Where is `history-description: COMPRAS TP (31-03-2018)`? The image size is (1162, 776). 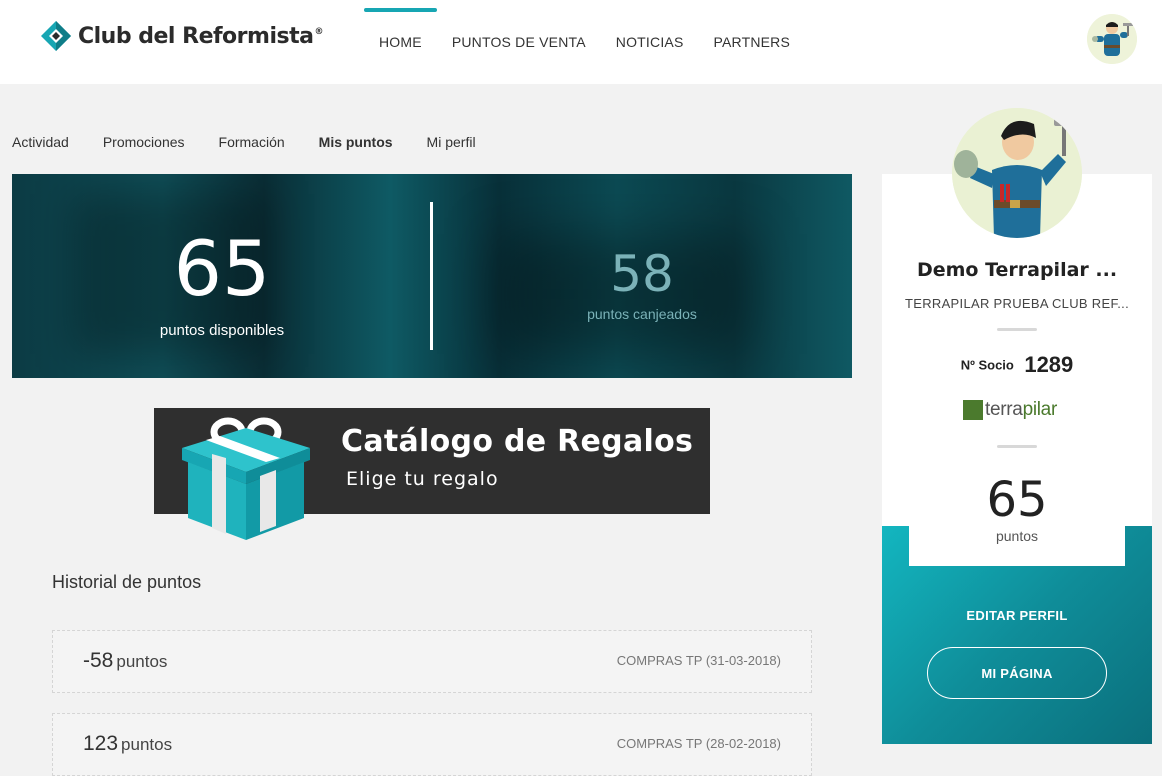 history-description: COMPRAS TP (31-03-2018) is located at coordinates (698, 660).